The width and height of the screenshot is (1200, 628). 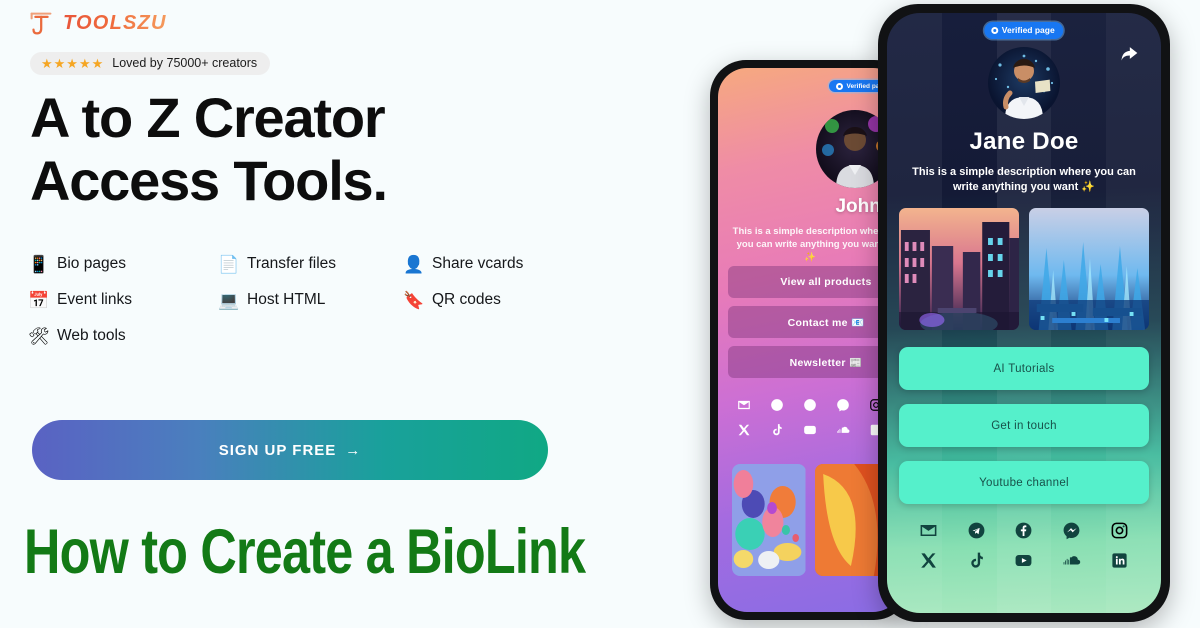 I want to click on feature-label: Web tools, so click(x=91, y=335).